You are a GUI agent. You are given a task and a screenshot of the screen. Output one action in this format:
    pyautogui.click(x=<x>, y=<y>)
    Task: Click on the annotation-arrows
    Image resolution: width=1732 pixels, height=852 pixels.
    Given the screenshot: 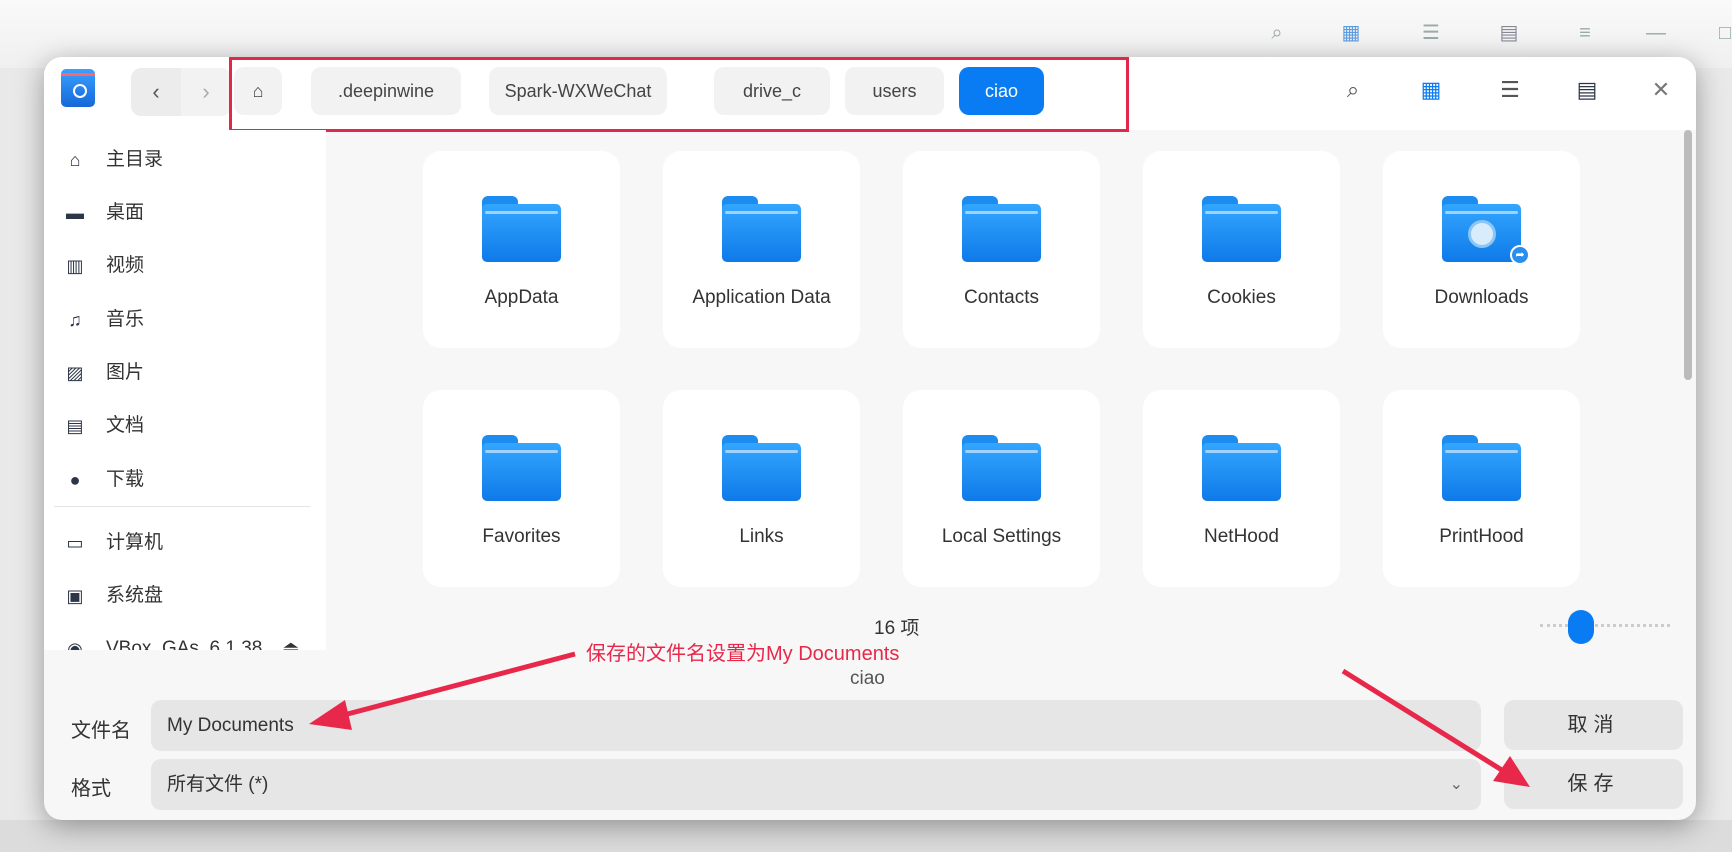 What is the action you would take?
    pyautogui.click(x=919, y=719)
    